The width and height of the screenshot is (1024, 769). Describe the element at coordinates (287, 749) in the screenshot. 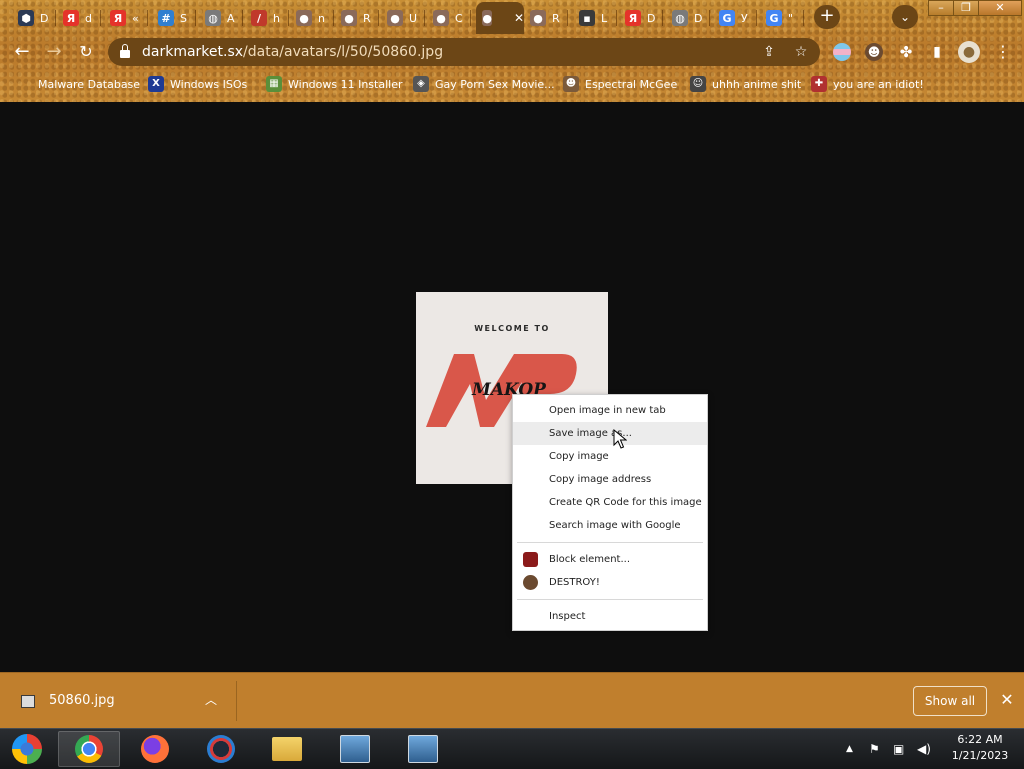

I see `taskbar-explorer` at that location.